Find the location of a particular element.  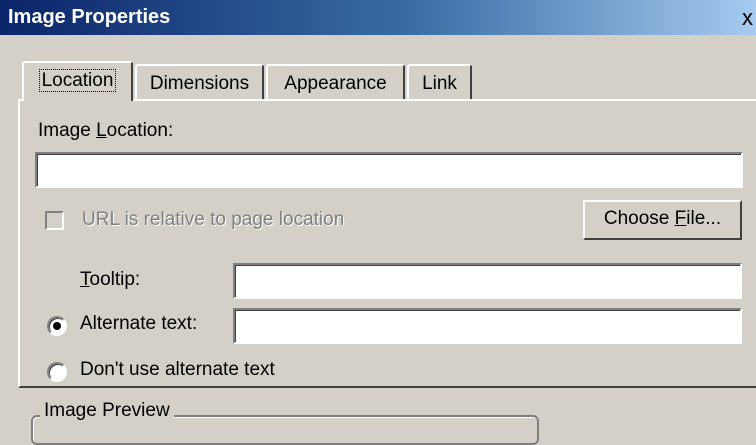

no-alternate-text-label: Don't use alternate text is located at coordinates (177, 369).